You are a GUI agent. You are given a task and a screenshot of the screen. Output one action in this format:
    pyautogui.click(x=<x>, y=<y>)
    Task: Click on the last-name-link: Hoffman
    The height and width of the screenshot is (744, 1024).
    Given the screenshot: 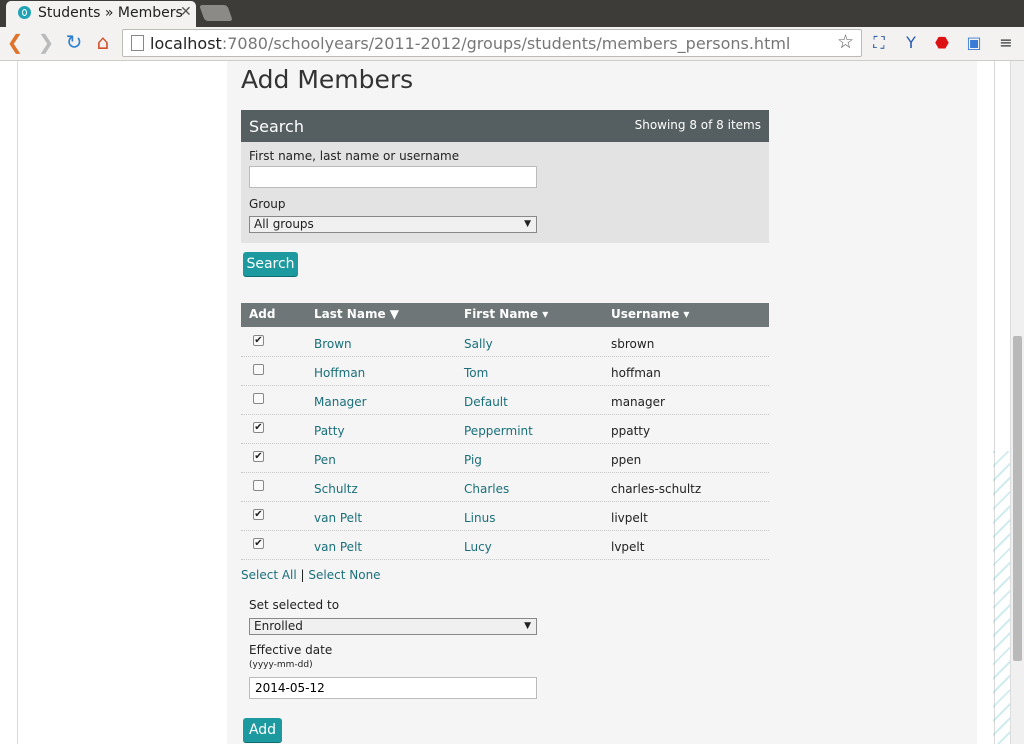 What is the action you would take?
    pyautogui.click(x=339, y=373)
    